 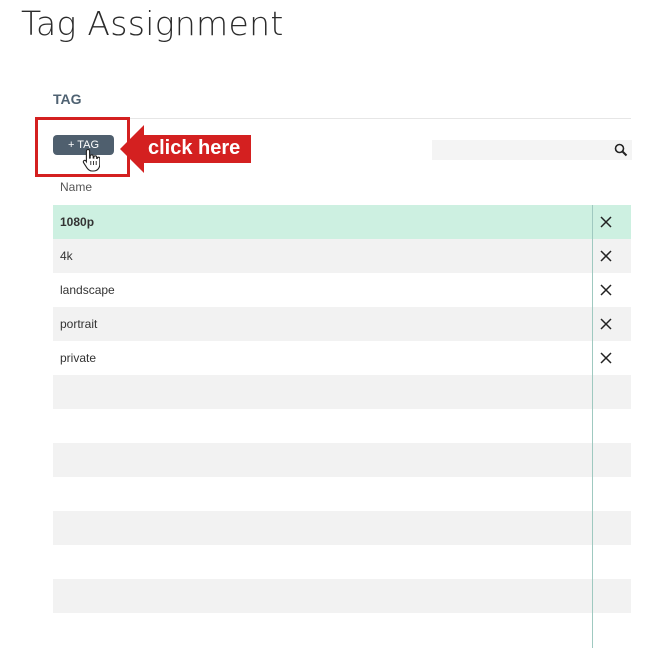 I want to click on click-here-callout: click here, so click(x=185, y=149).